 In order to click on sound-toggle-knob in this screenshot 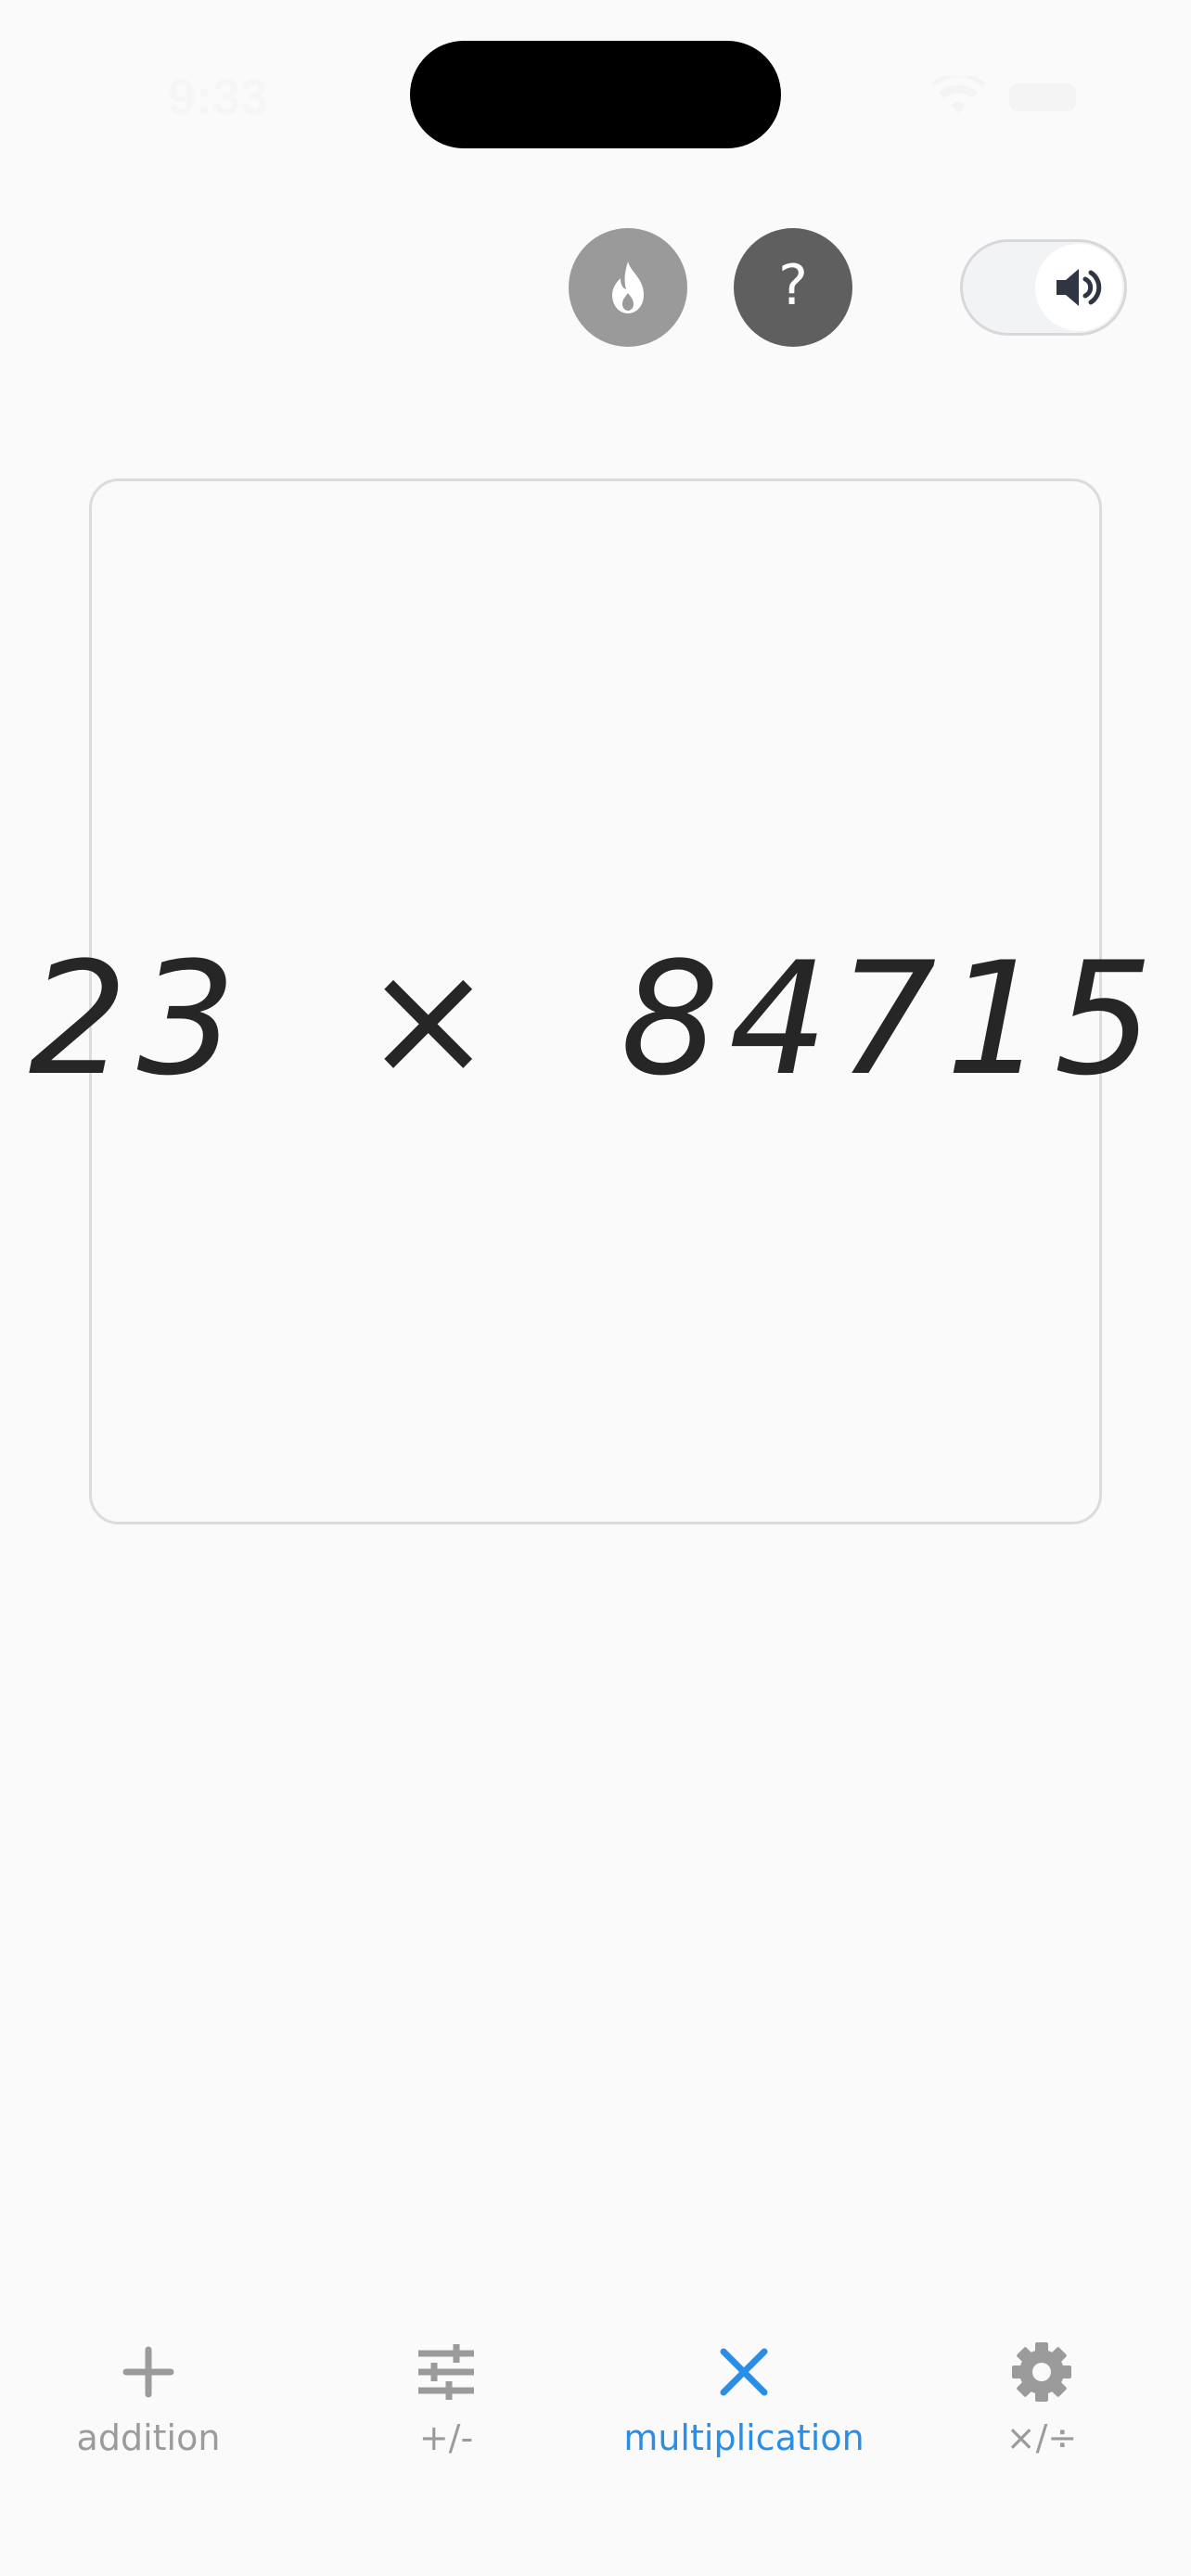, I will do `click(1078, 287)`.